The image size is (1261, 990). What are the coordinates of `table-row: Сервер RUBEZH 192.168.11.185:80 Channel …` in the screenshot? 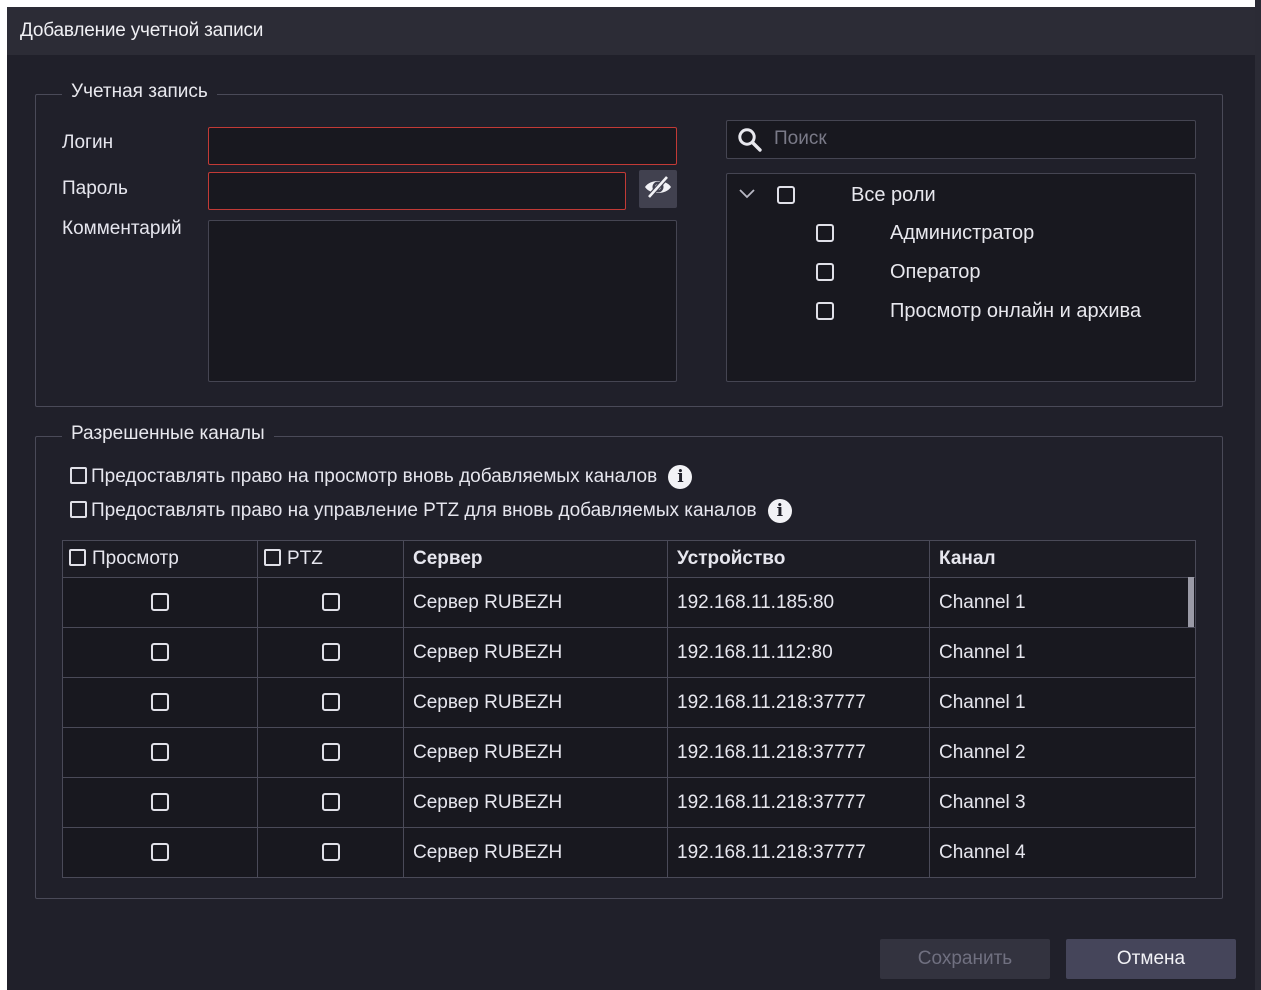 It's located at (629, 602).